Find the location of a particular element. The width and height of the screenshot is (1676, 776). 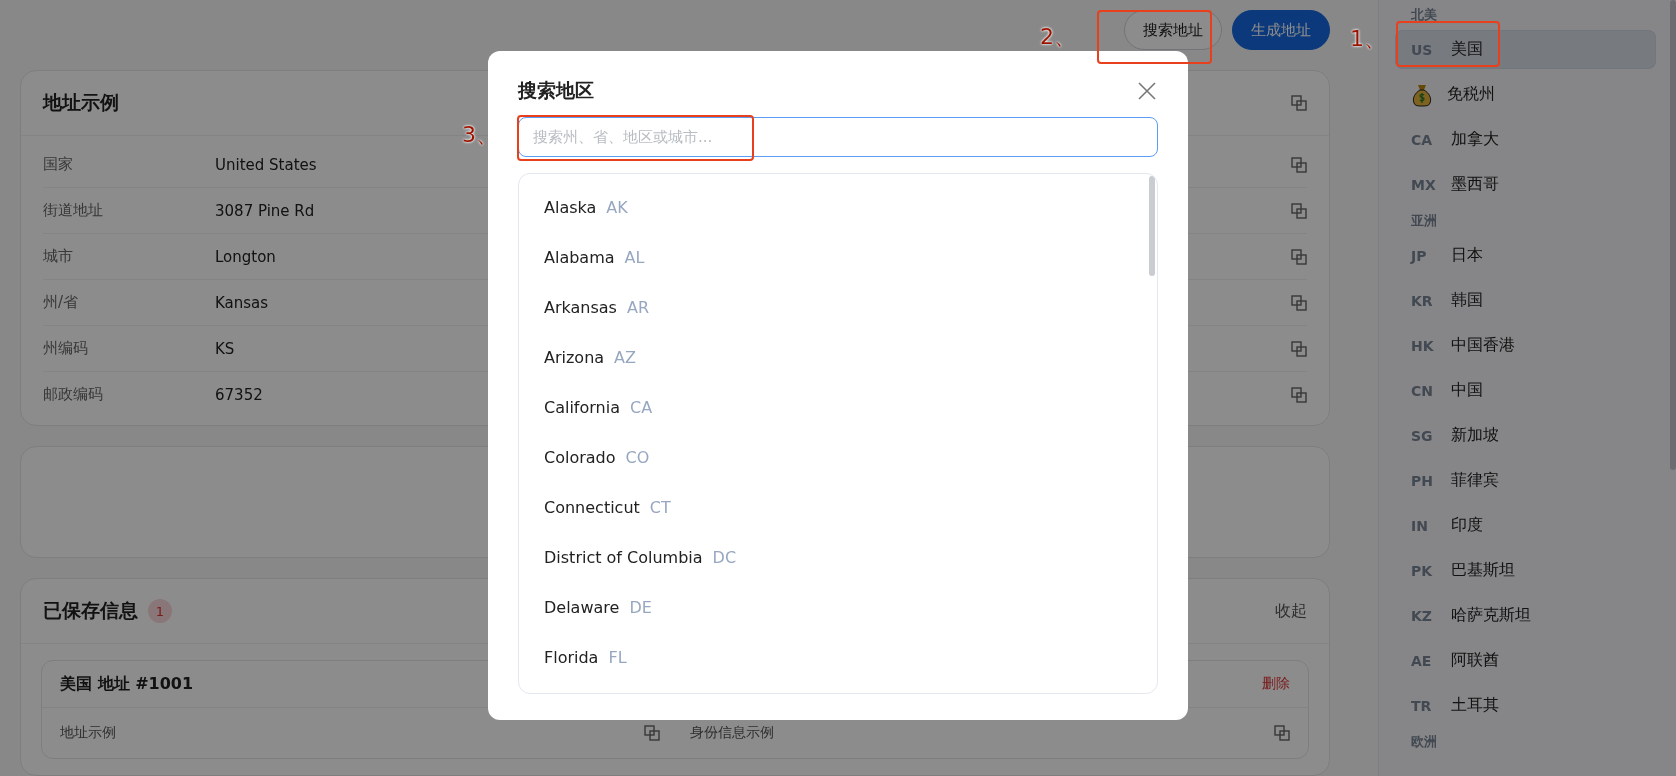

country-code: CA is located at coordinates (1422, 139).